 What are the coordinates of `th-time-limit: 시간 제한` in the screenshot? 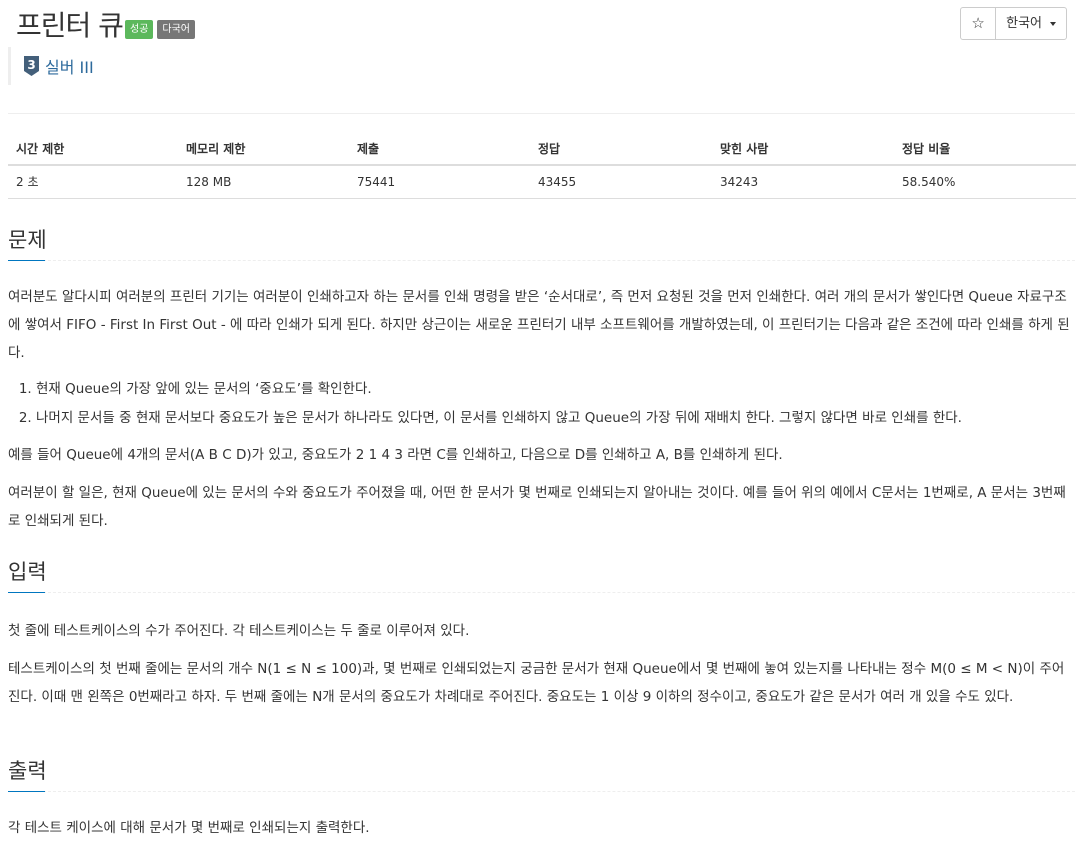 It's located at (93, 149).